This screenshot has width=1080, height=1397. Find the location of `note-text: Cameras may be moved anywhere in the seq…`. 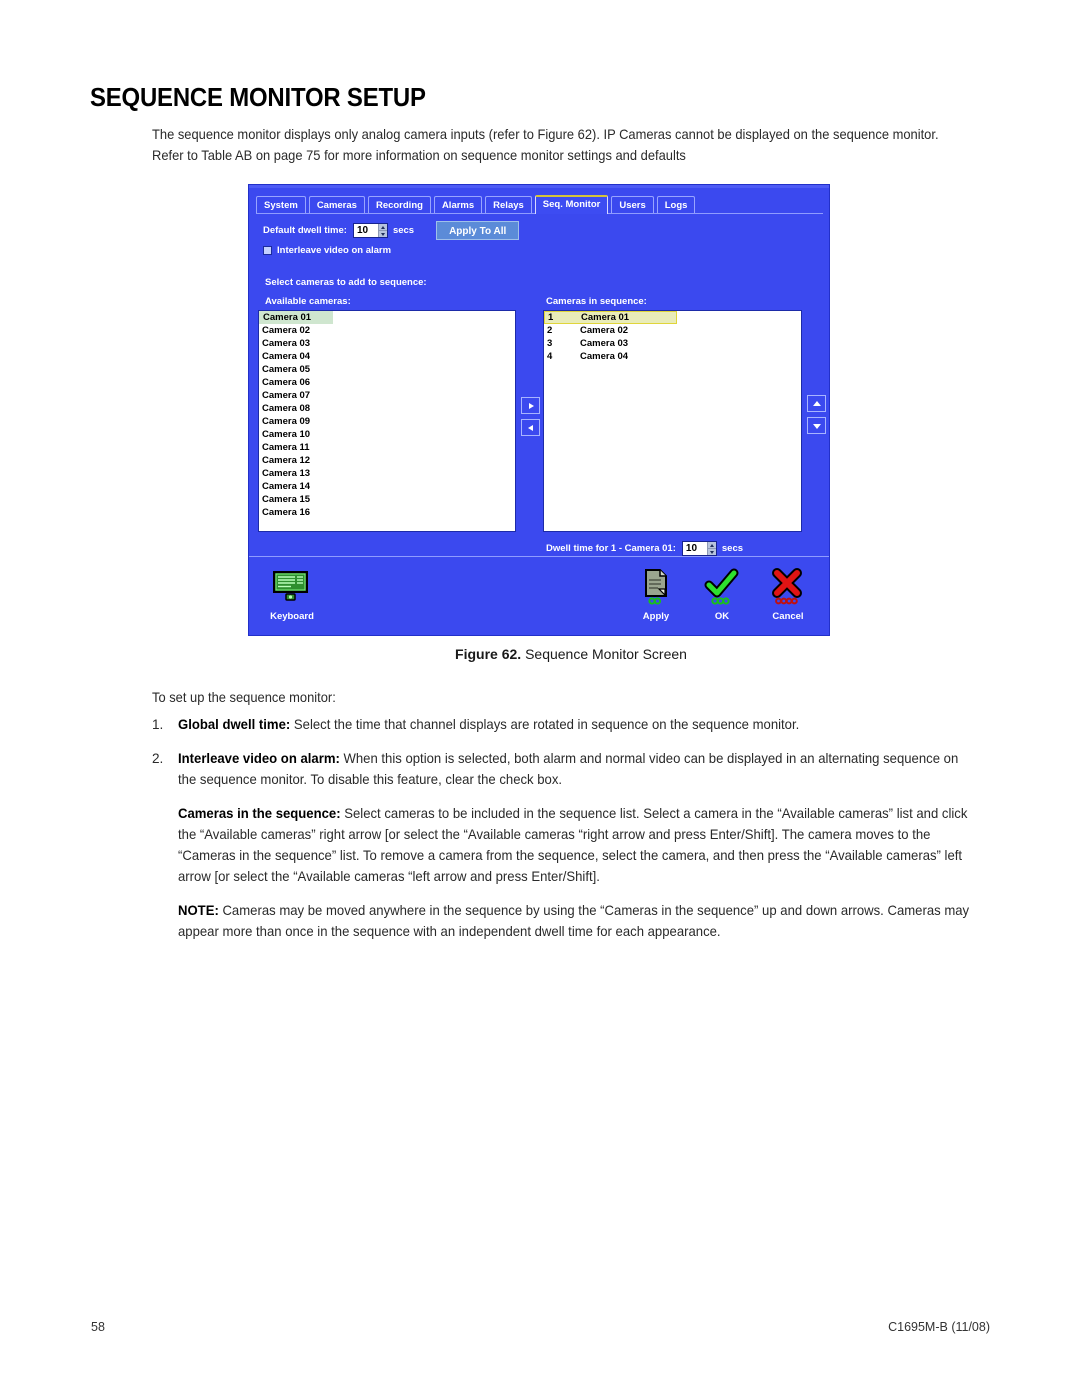

note-text: Cameras may be moved anywhere in the seq… is located at coordinates (574, 921).